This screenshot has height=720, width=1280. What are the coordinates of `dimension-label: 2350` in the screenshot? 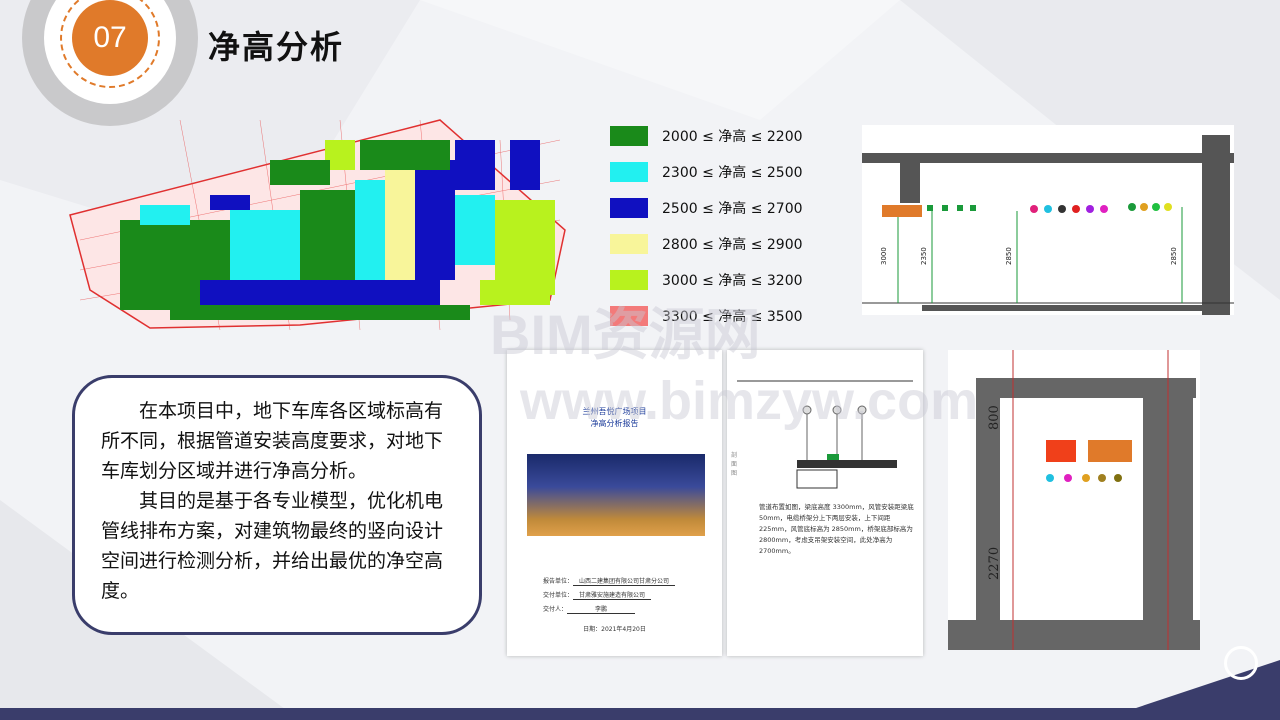 It's located at (924, 256).